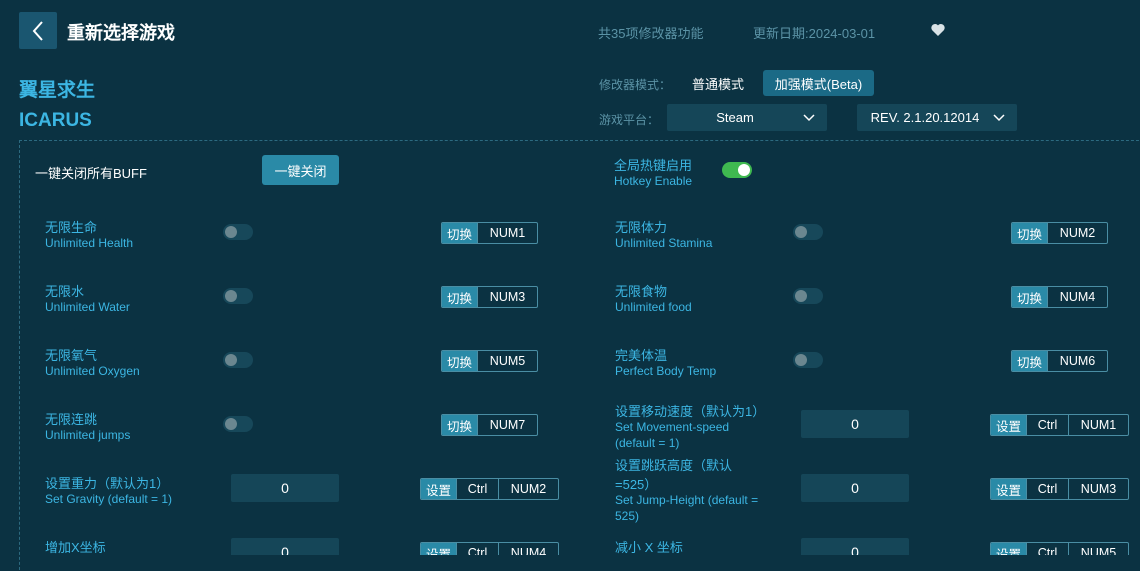 This screenshot has height=571, width=1140. What do you see at coordinates (641, 227) in the screenshot?
I see `option-label-cn: 无限体力` at bounding box center [641, 227].